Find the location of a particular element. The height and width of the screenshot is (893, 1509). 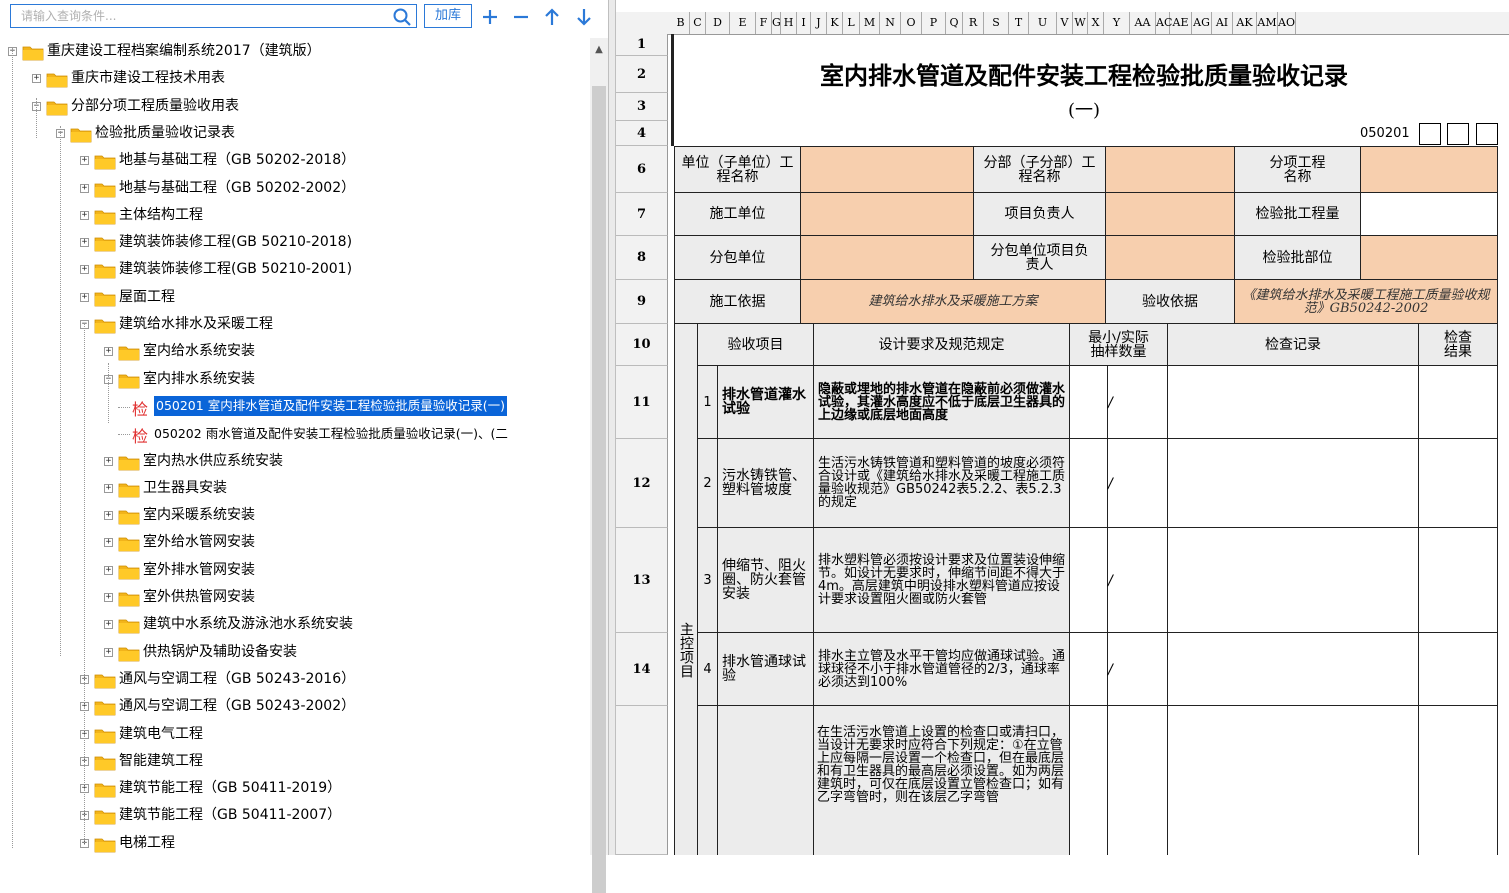

tree-item-batch-forms: − 检验批质量验收记录表 is located at coordinates (295, 133).